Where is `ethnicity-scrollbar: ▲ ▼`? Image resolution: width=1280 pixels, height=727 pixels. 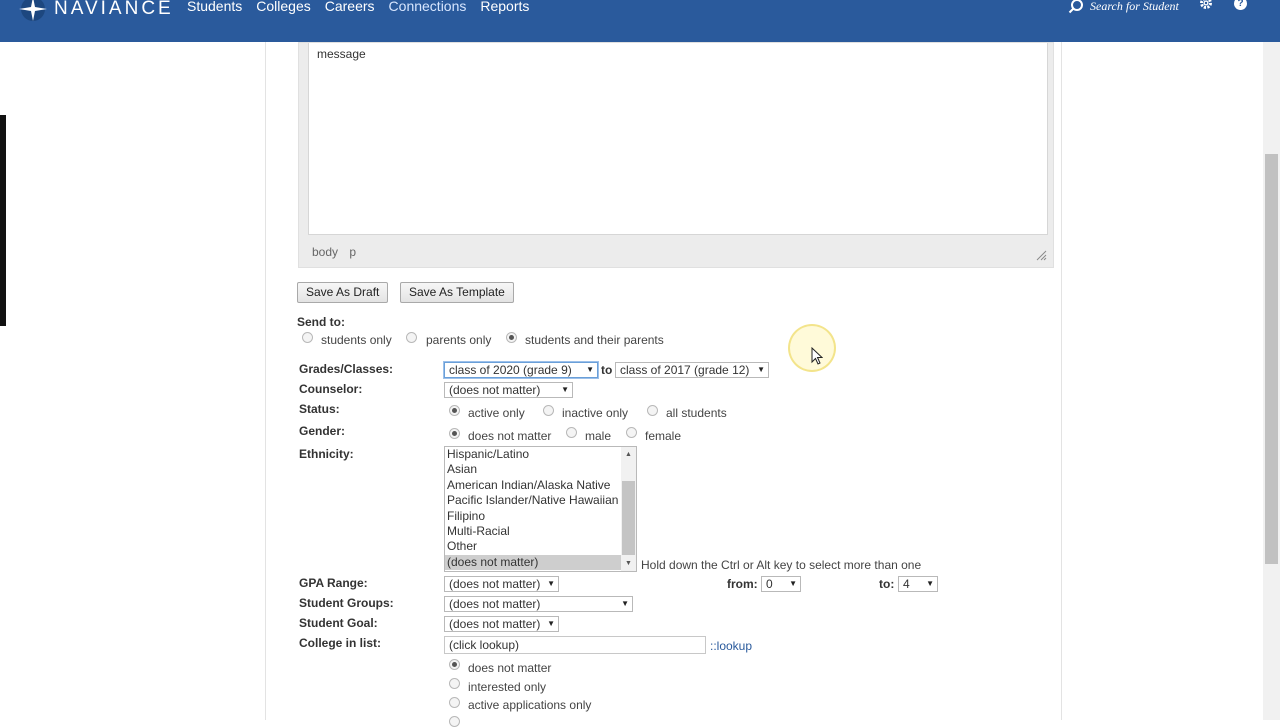
ethnicity-scrollbar: ▲ ▼ is located at coordinates (628, 509).